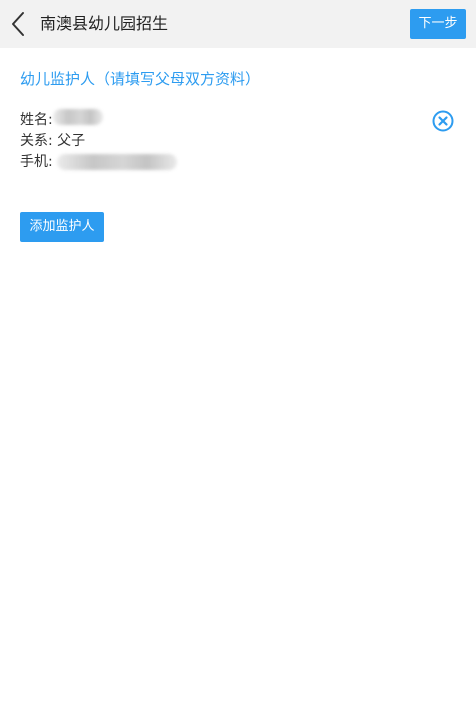  I want to click on guardian-name-row: 姓名:, so click(61, 119).